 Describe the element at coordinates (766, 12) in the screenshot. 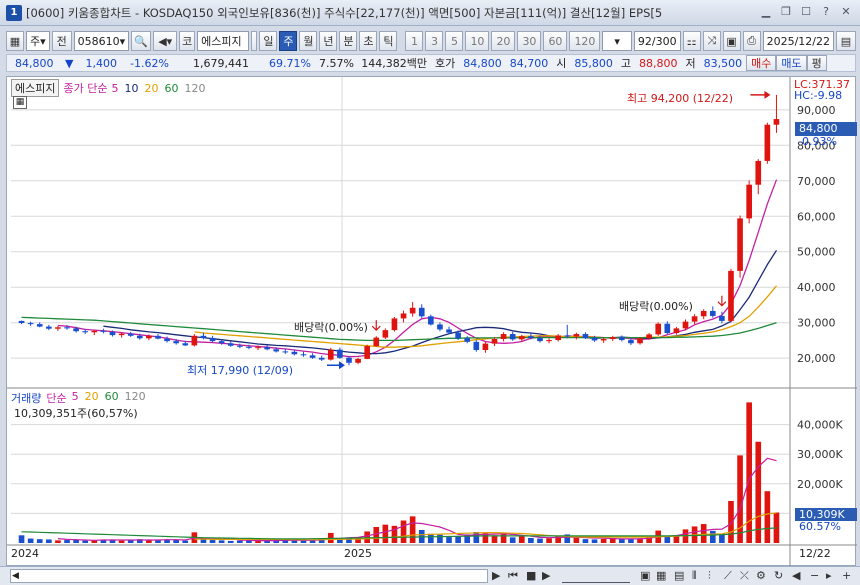

I see `minimize-icon: ▁` at that location.